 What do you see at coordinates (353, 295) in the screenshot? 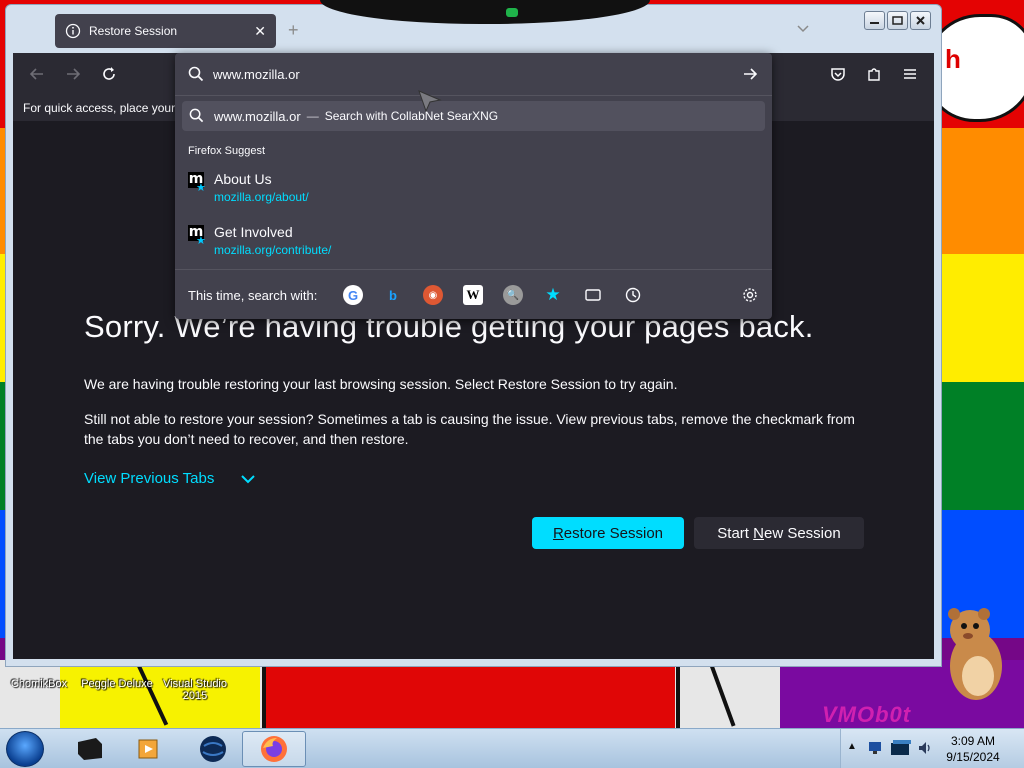
I see `google-icon: G` at bounding box center [353, 295].